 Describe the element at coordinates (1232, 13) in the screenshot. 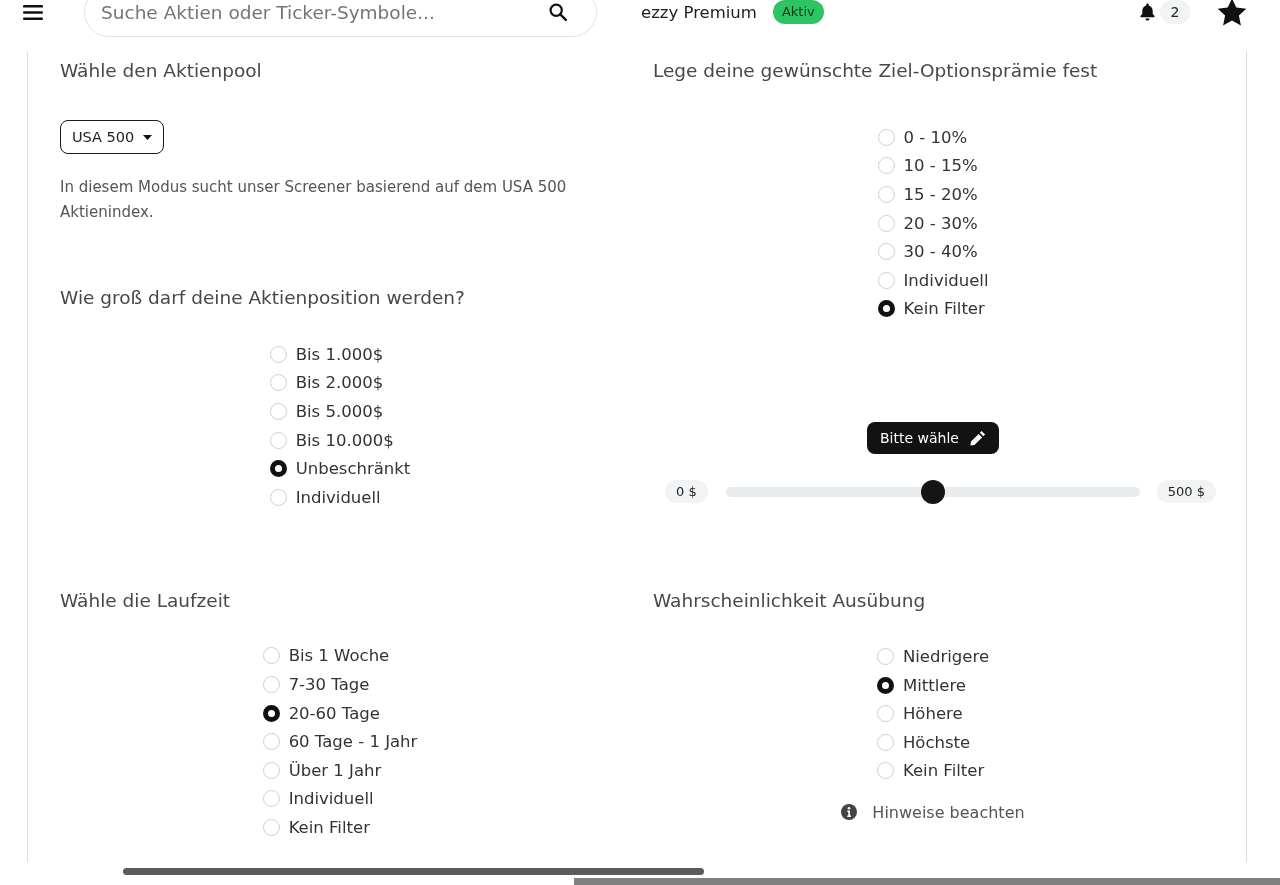

I see `star-icon` at that location.